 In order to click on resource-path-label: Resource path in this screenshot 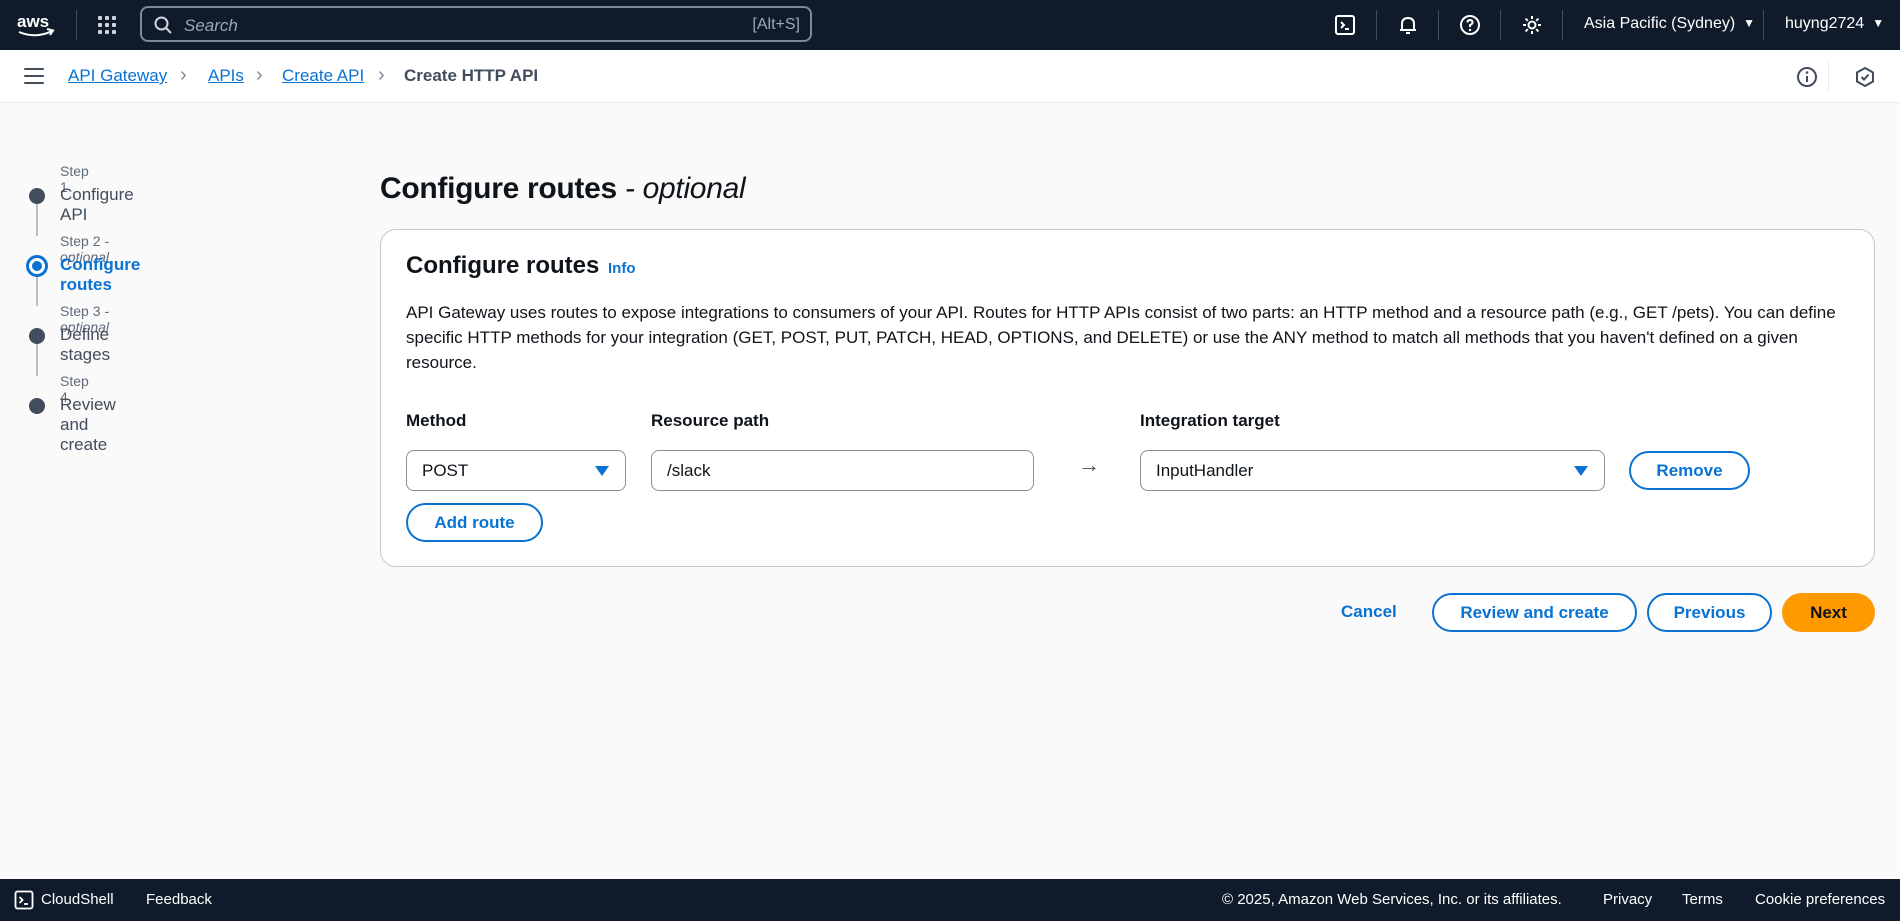, I will do `click(710, 420)`.